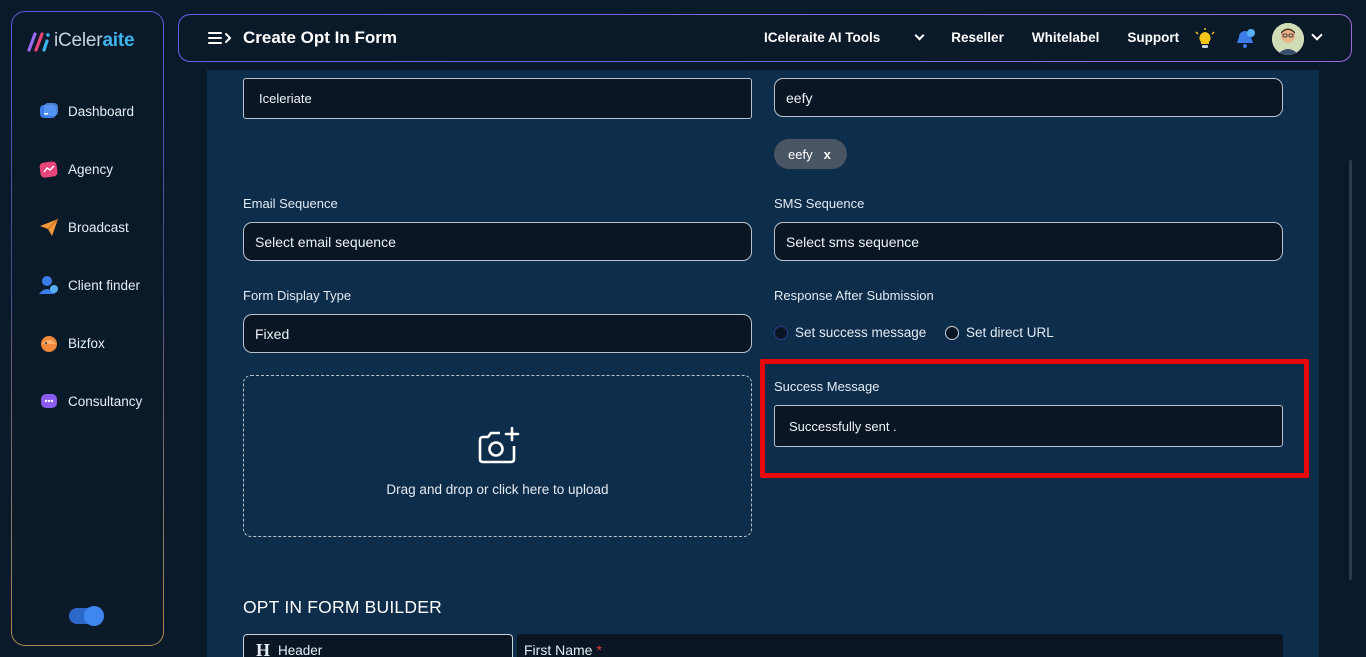  I want to click on agency-icon, so click(48, 169).